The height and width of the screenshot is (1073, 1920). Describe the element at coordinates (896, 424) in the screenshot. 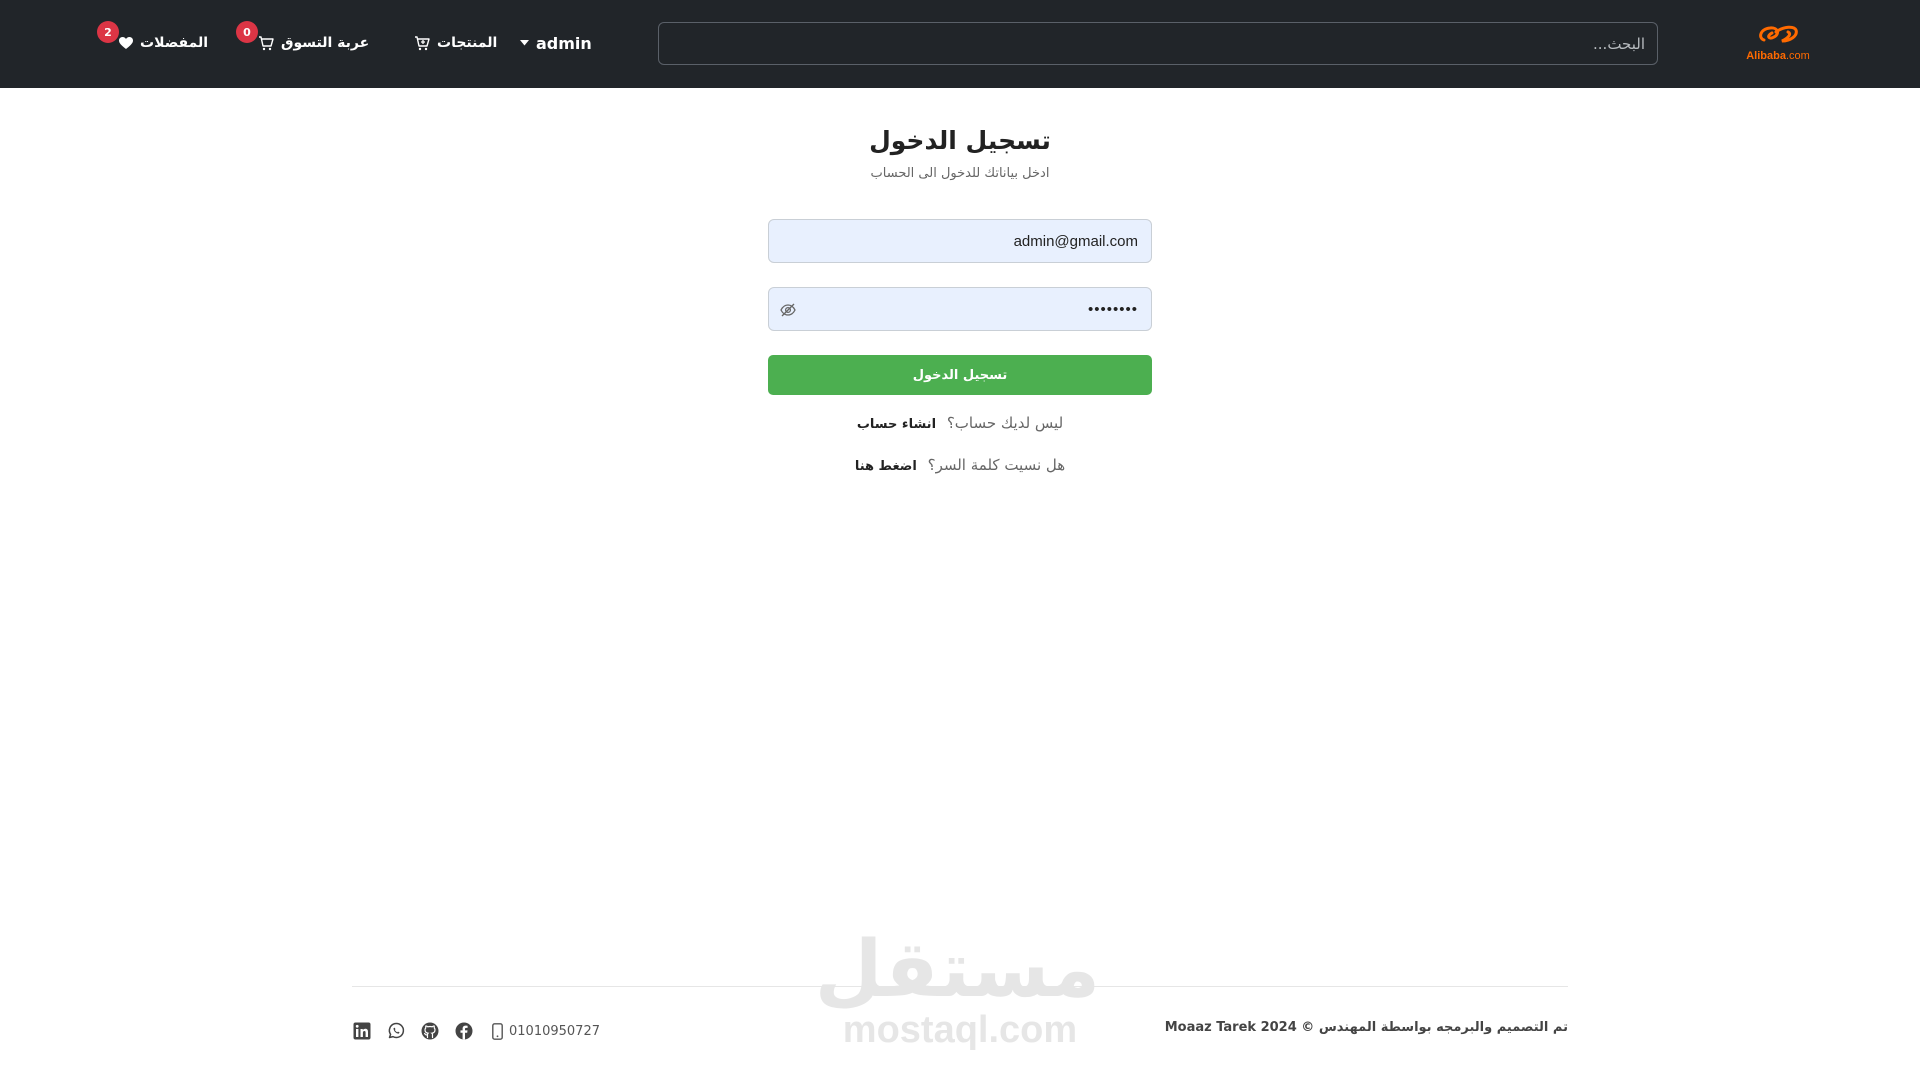

I see `register-link: انشاء حساب` at that location.